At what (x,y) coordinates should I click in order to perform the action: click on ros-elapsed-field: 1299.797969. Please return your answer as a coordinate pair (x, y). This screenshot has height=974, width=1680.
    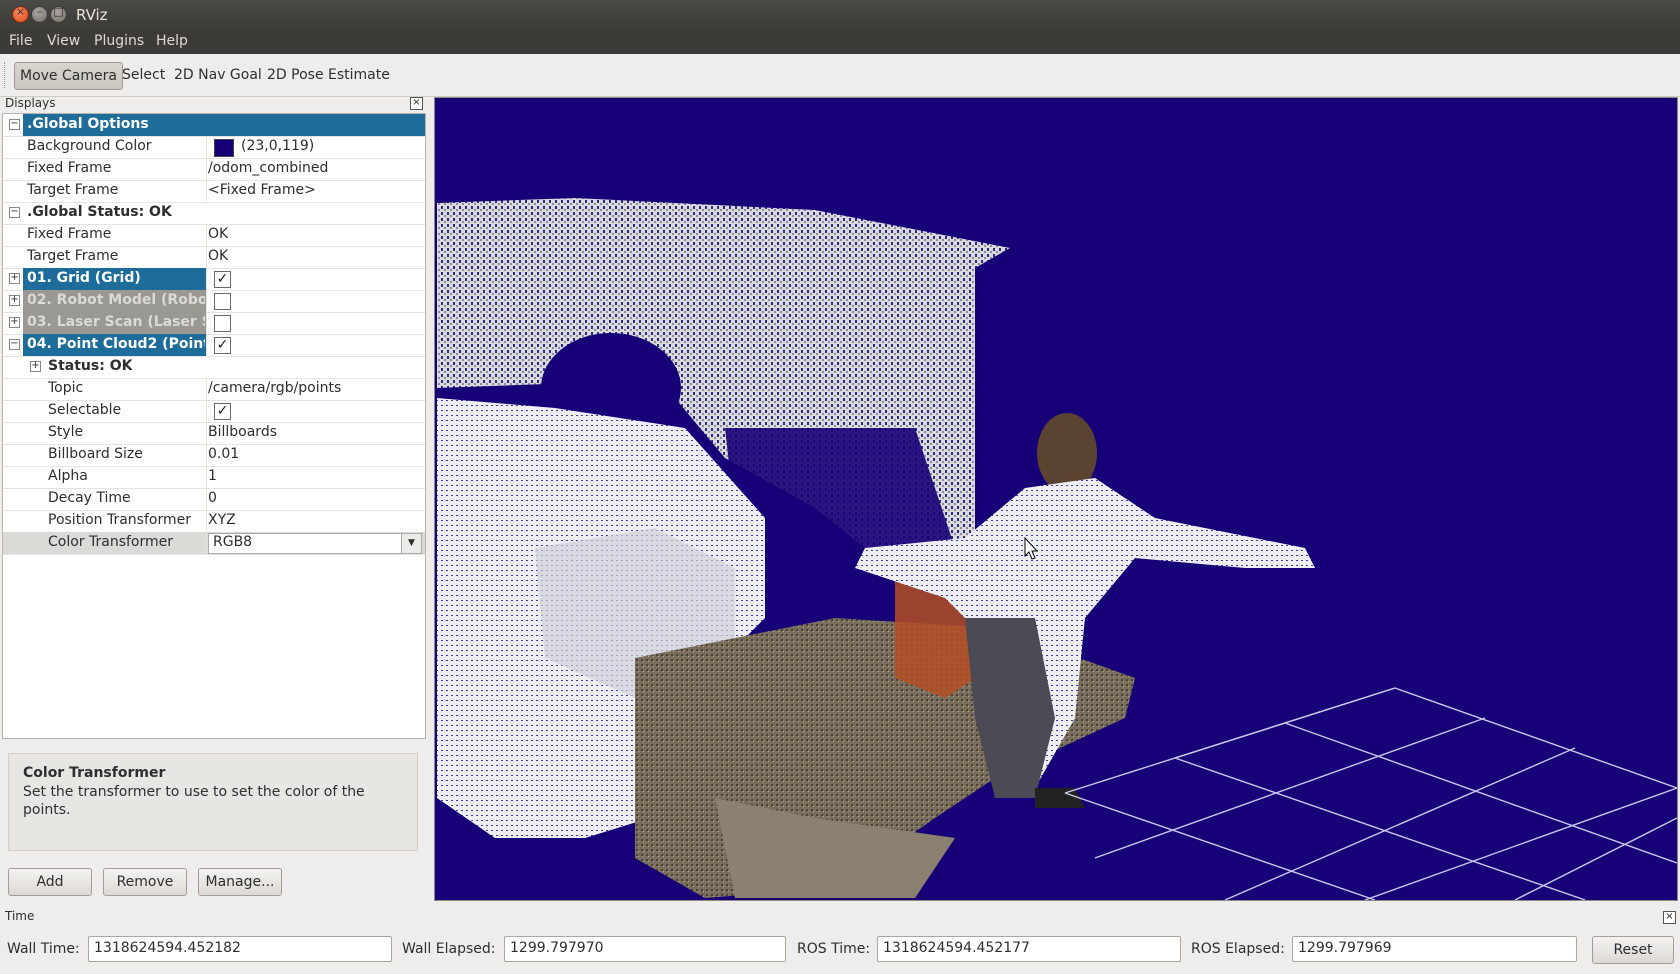
    Looking at the image, I should click on (1434, 949).